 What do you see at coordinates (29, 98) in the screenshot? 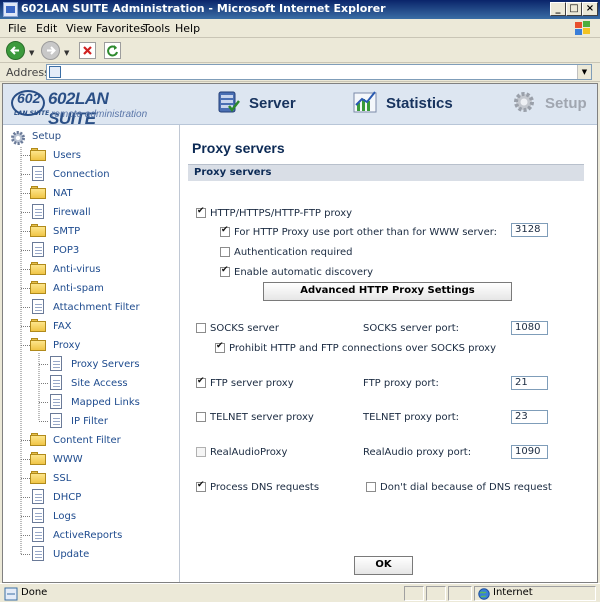
I see `logo-badge-number: 602` at bounding box center [29, 98].